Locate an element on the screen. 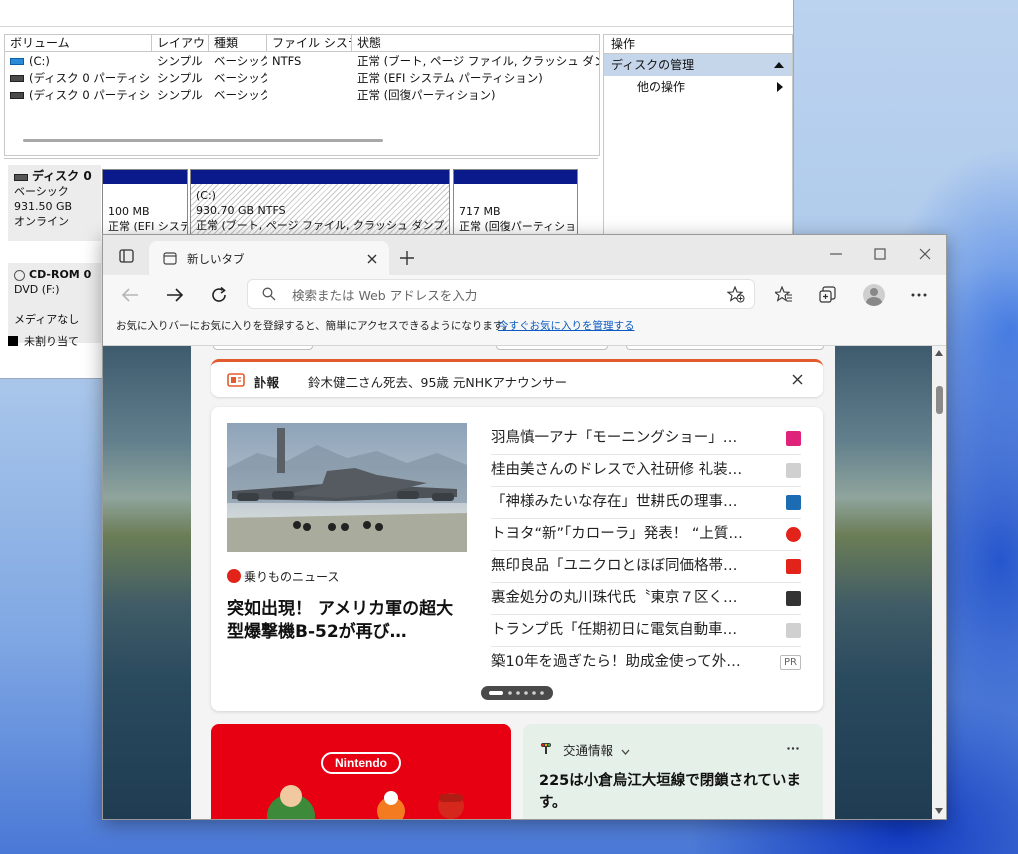 The width and height of the screenshot is (1018, 854). cdrom-0-label: CD-ROM 0 DVD (F:) メディアなし is located at coordinates (54, 303).